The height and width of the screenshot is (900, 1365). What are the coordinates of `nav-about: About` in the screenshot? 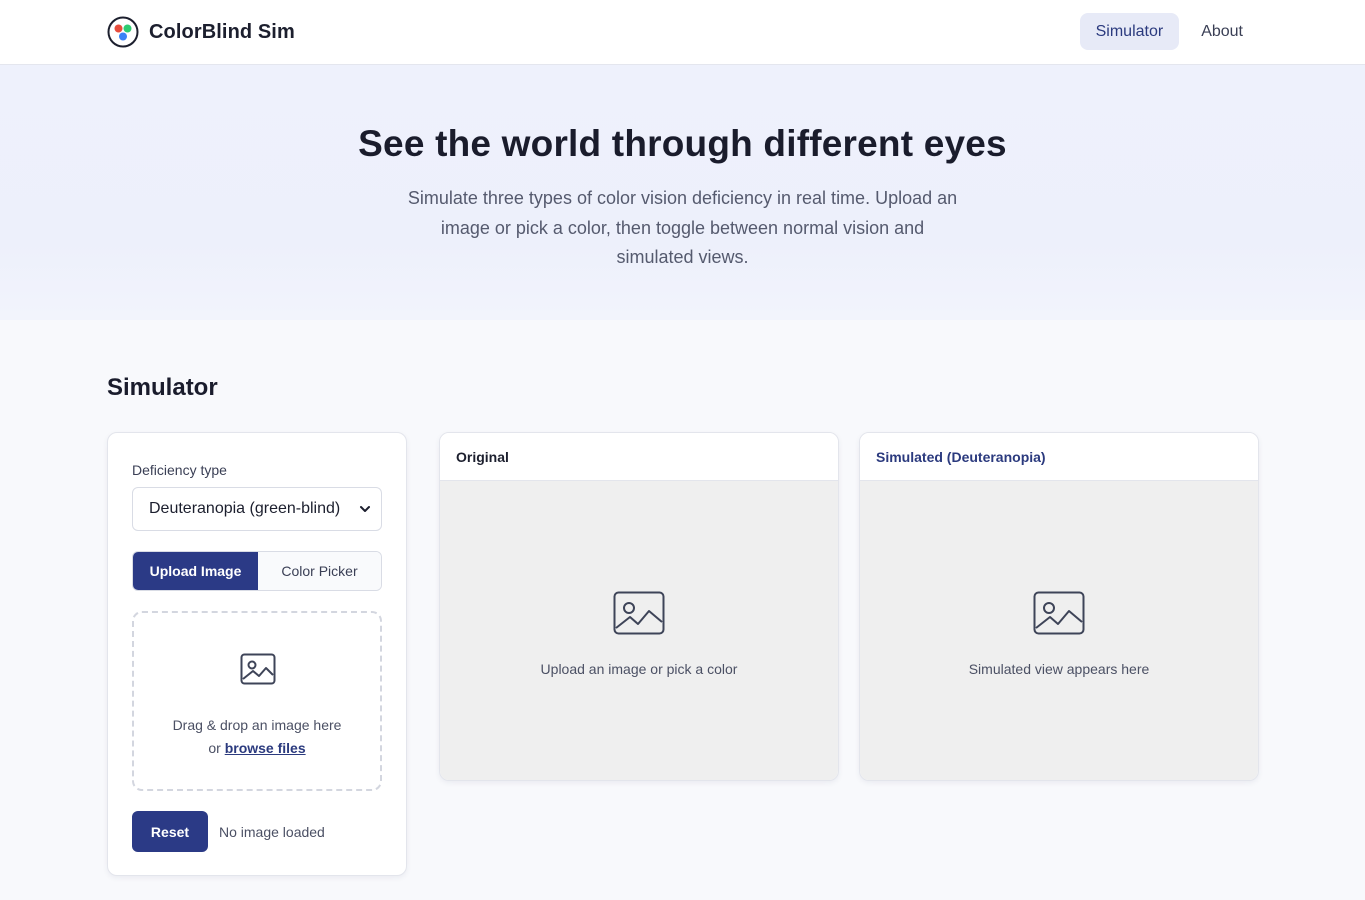 It's located at (1222, 31).